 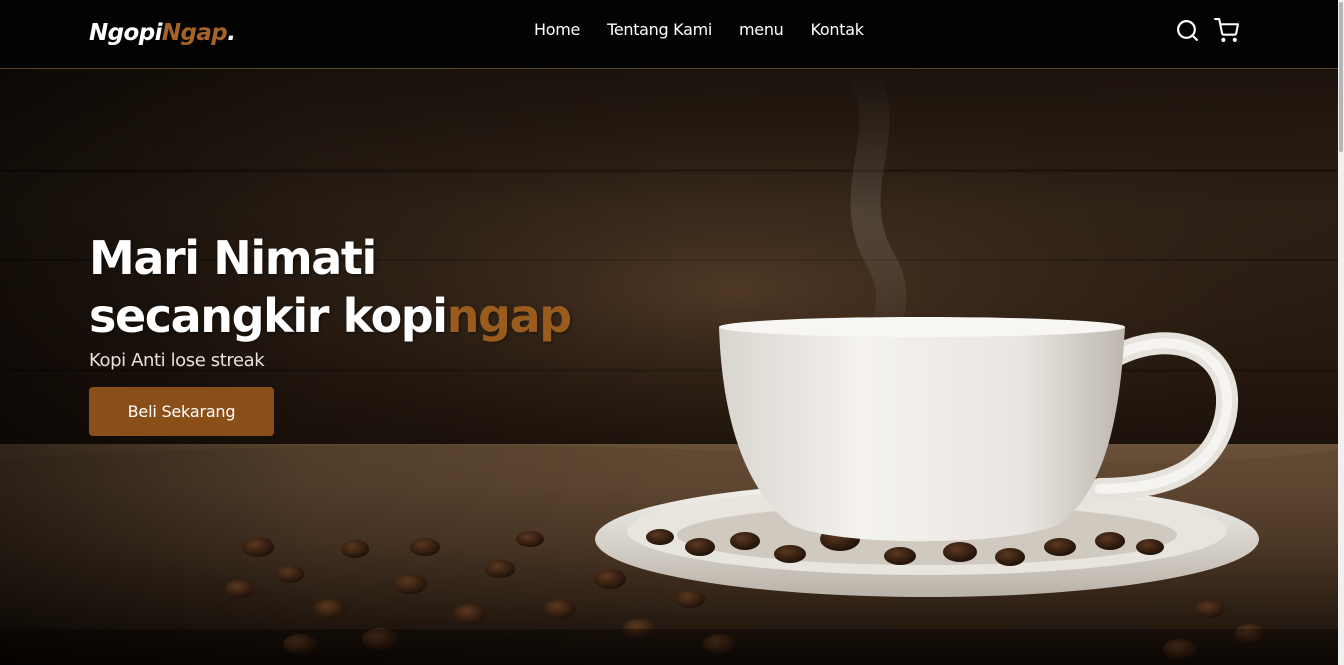 I want to click on nav-link-tentang-kami: Tentang Kami, so click(x=659, y=29).